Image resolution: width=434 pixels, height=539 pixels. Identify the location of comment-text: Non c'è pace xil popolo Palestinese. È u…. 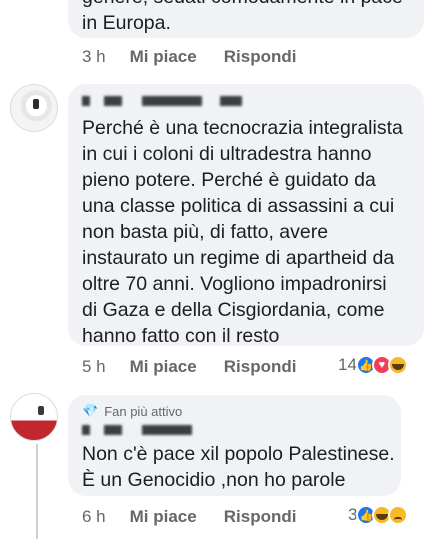
(238, 467).